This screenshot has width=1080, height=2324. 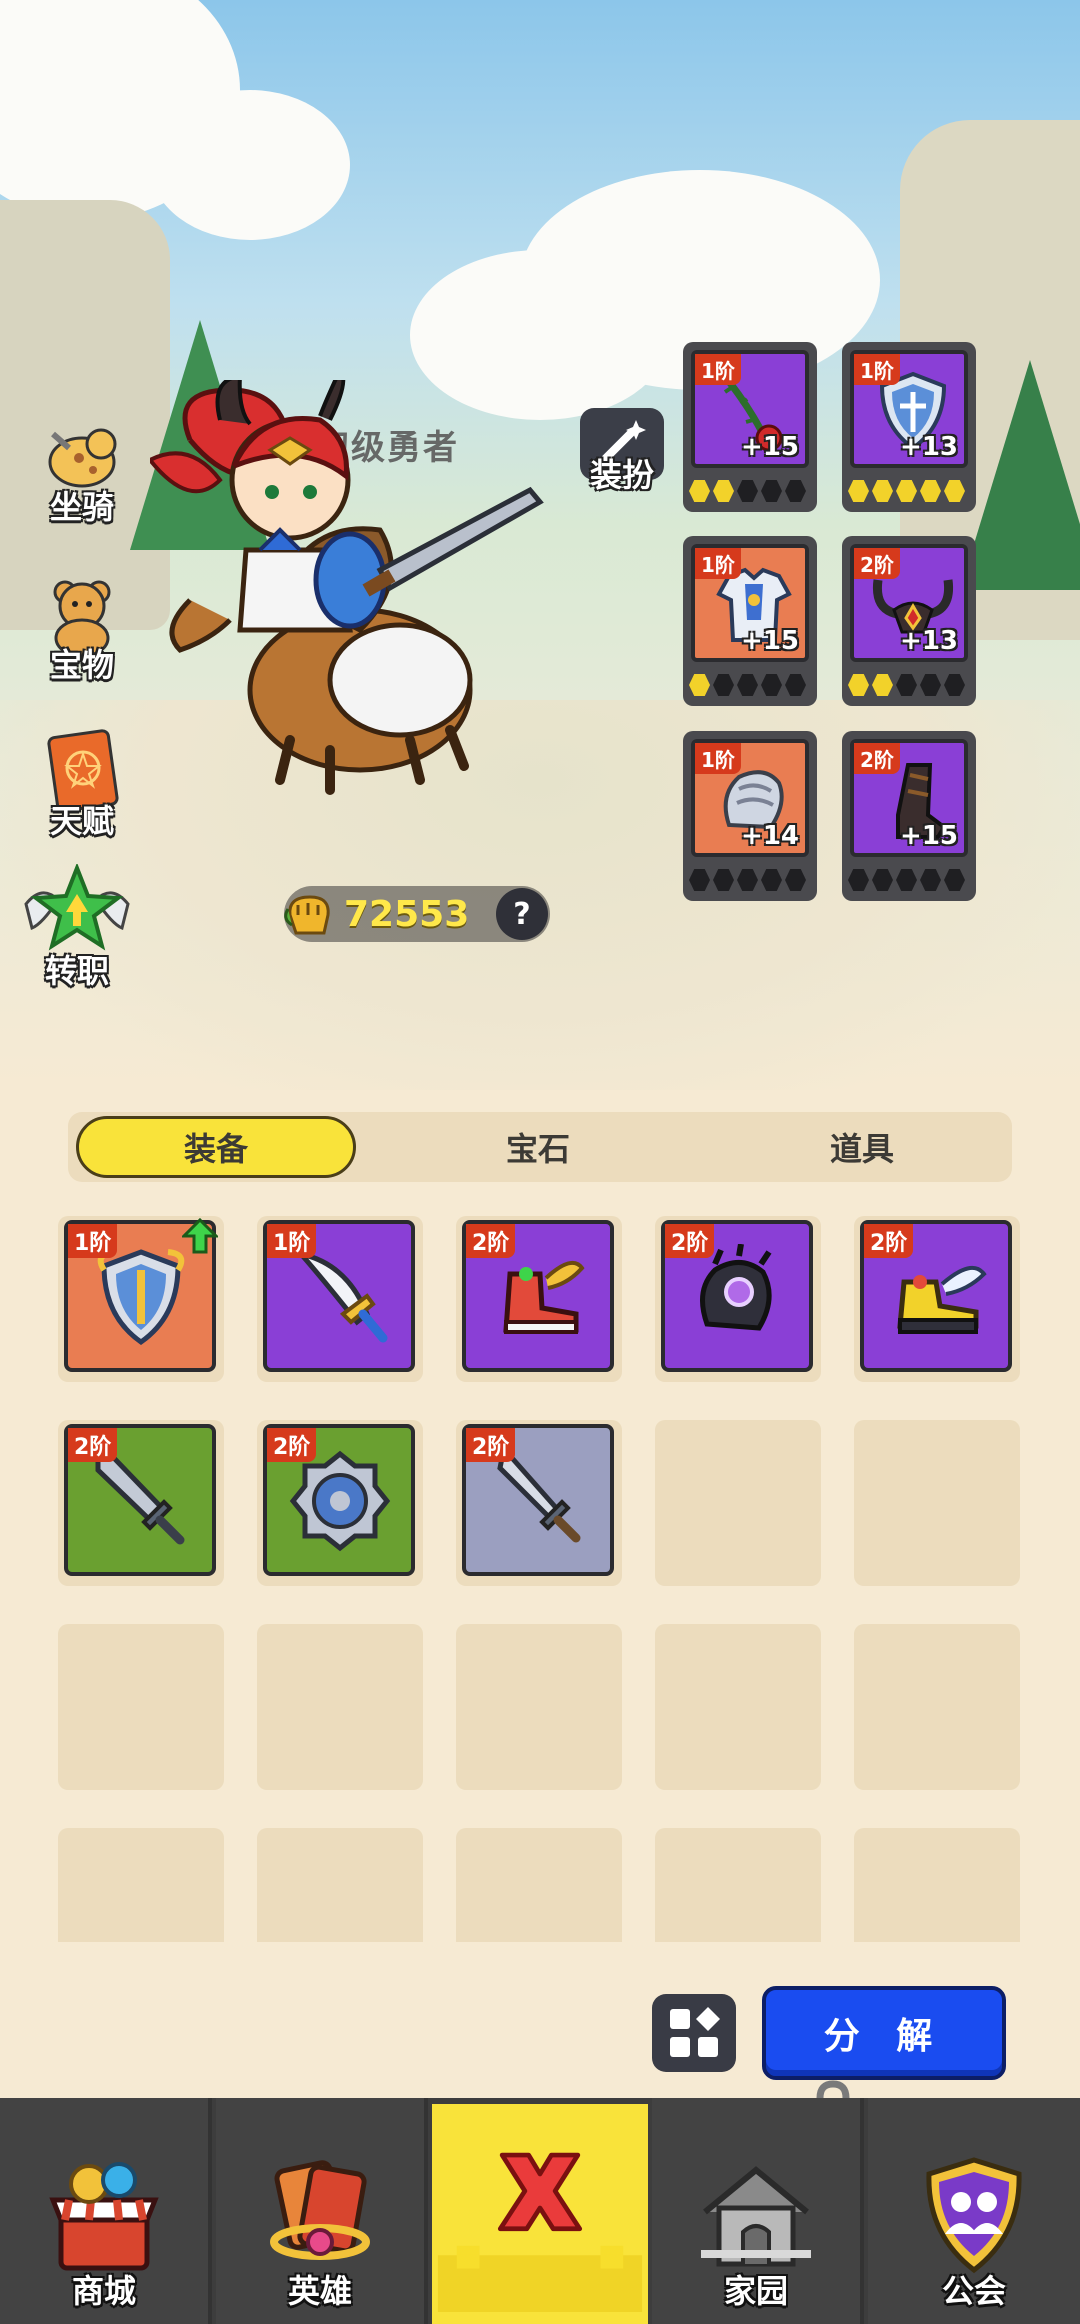 I want to click on nav-battle-active, so click(x=540, y=2214).